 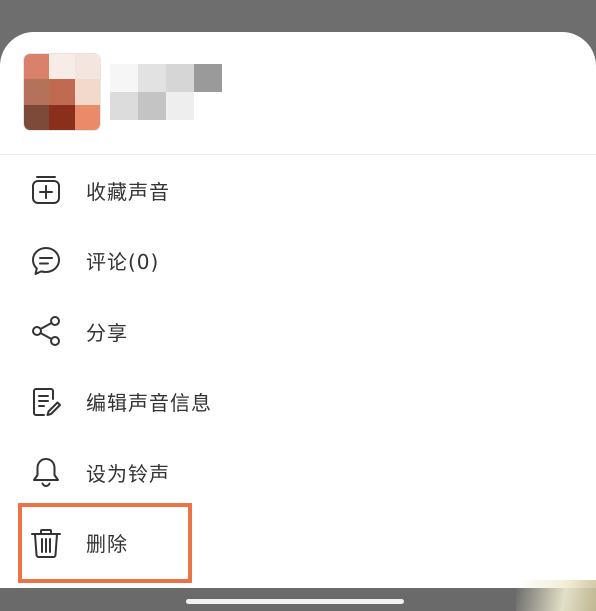 I want to click on menu-label-share: 分享, so click(x=107, y=332).